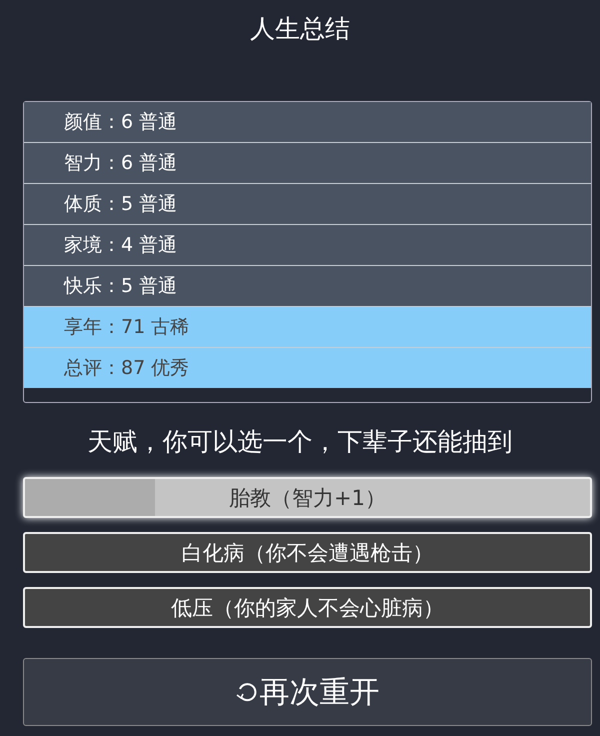 The width and height of the screenshot is (600, 736). Describe the element at coordinates (307, 368) in the screenshot. I see `stat-row: 总评：87 优秀` at that location.